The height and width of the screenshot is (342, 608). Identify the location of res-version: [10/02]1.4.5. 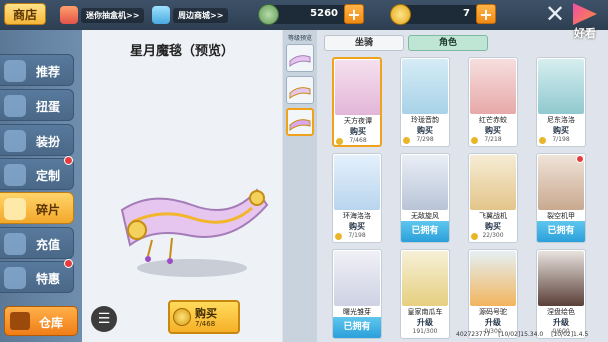
(570, 334).